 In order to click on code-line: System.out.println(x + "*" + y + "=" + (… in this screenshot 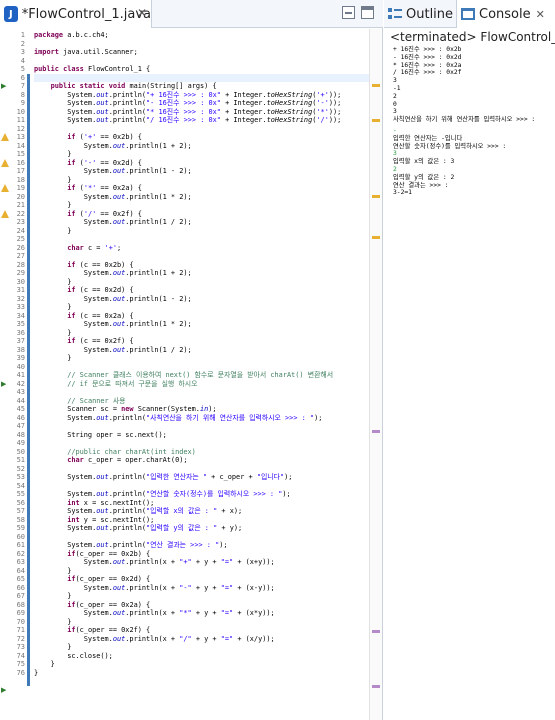, I will do `click(154, 613)`.